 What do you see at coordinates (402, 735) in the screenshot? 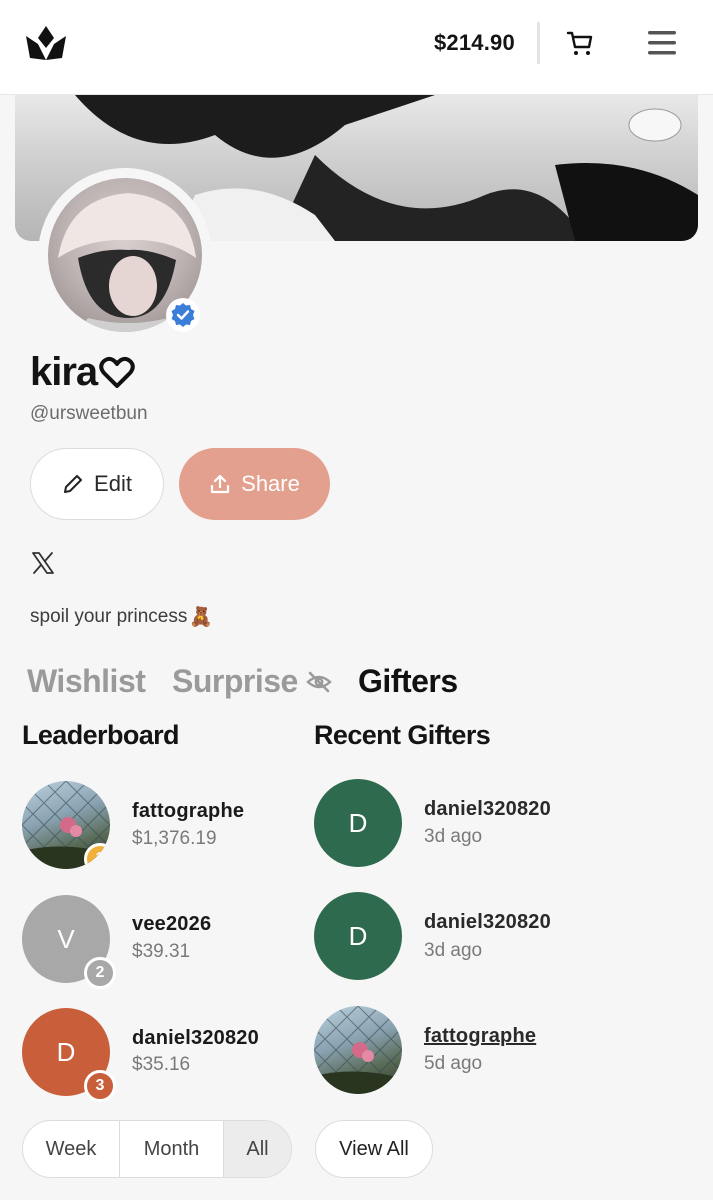
I see `recent-gifters-title: Recent Gifters` at bounding box center [402, 735].